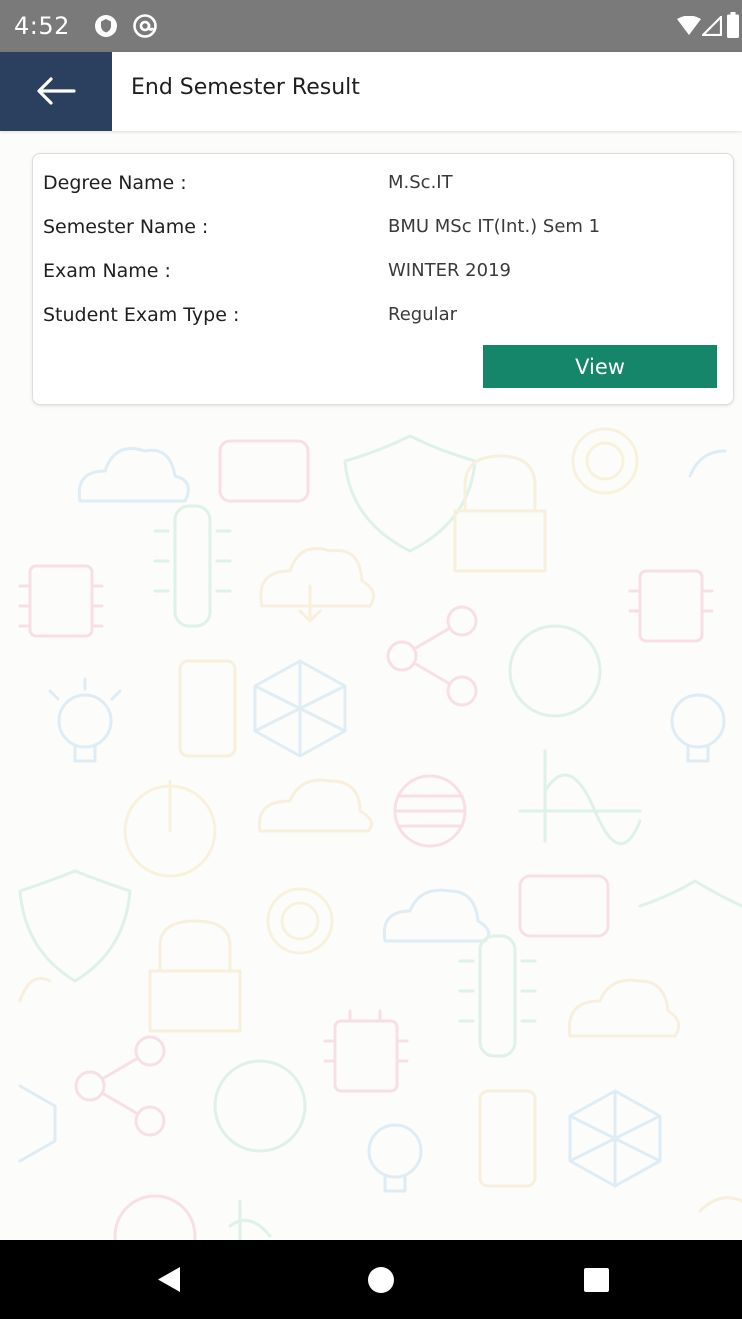 The image size is (742, 1319). I want to click on navigation-bar, so click(371, 1279).